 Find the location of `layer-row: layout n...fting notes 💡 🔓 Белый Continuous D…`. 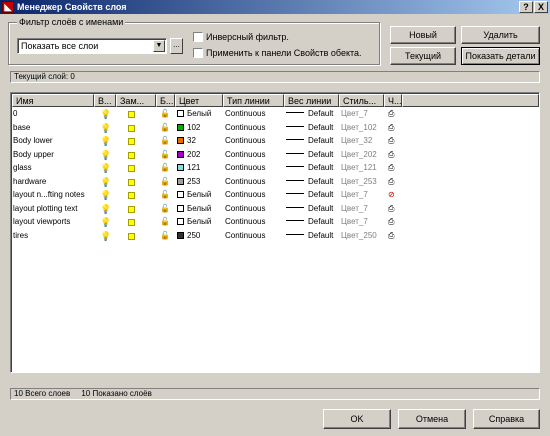

layer-row: layout n...fting notes 💡 🔓 Белый Continuous D… is located at coordinates (275, 195).